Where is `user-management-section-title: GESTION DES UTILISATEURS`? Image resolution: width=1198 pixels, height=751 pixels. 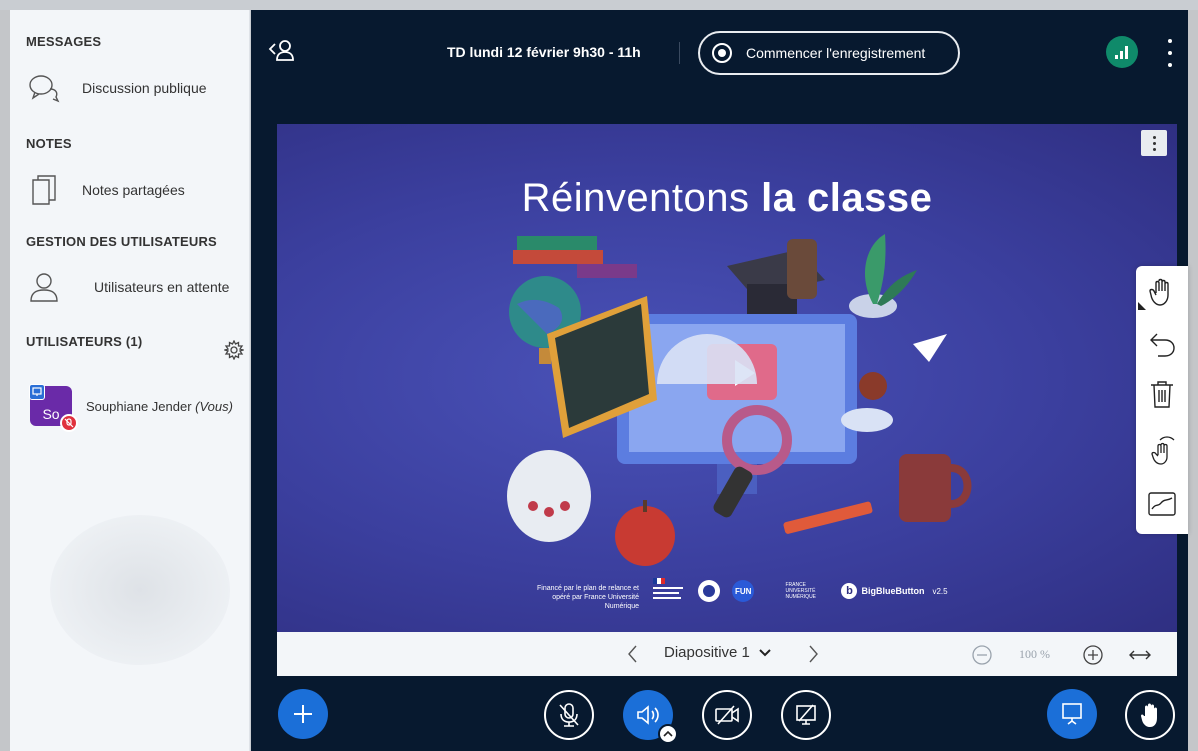
user-management-section-title: GESTION DES UTILISATEURS is located at coordinates (121, 241).